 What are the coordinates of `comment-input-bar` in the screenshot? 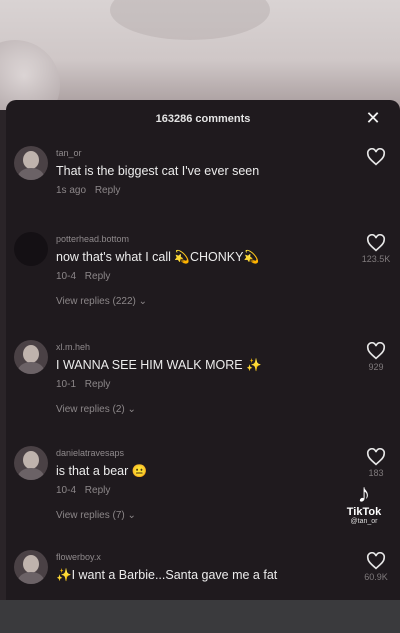 It's located at (200, 616).